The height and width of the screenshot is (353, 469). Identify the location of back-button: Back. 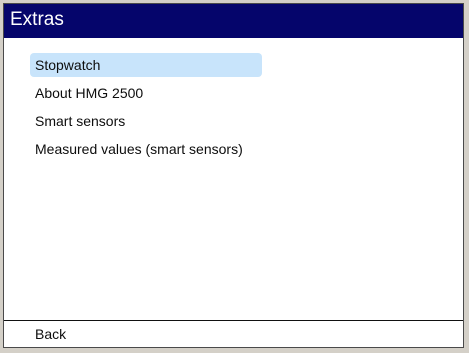
(50, 334).